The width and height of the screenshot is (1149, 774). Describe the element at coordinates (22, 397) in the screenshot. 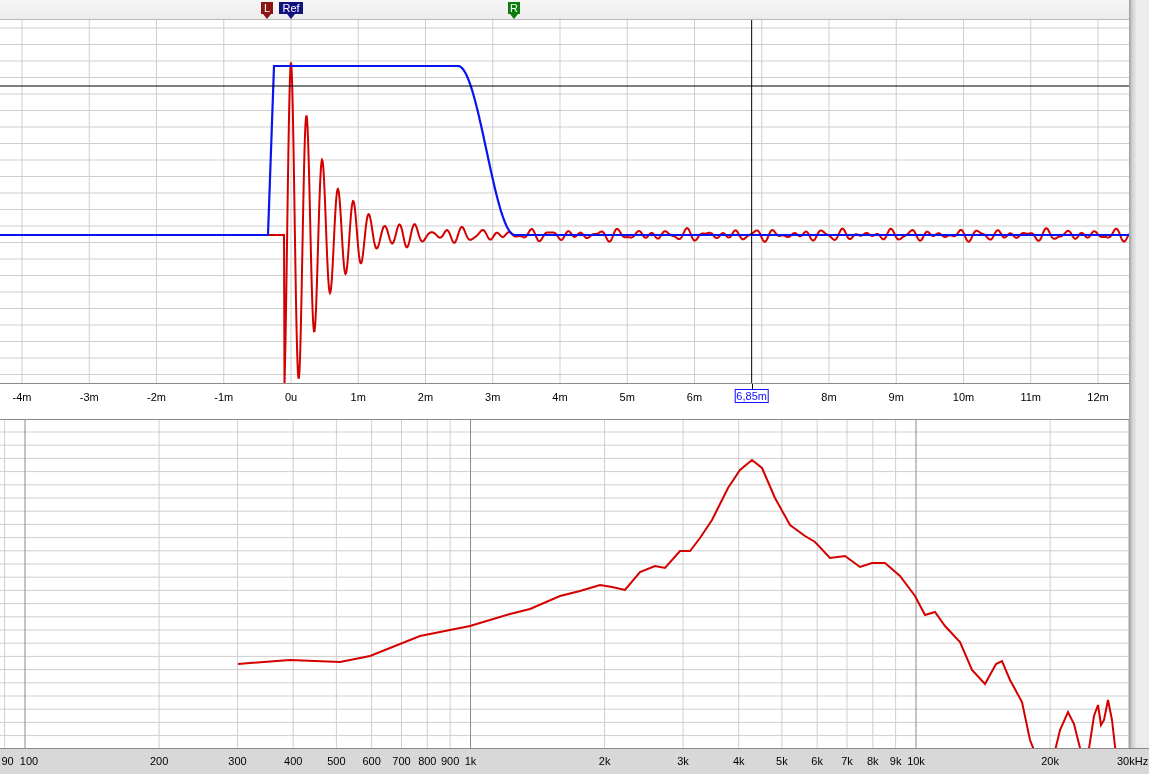

I see `axis-label: -4m` at that location.